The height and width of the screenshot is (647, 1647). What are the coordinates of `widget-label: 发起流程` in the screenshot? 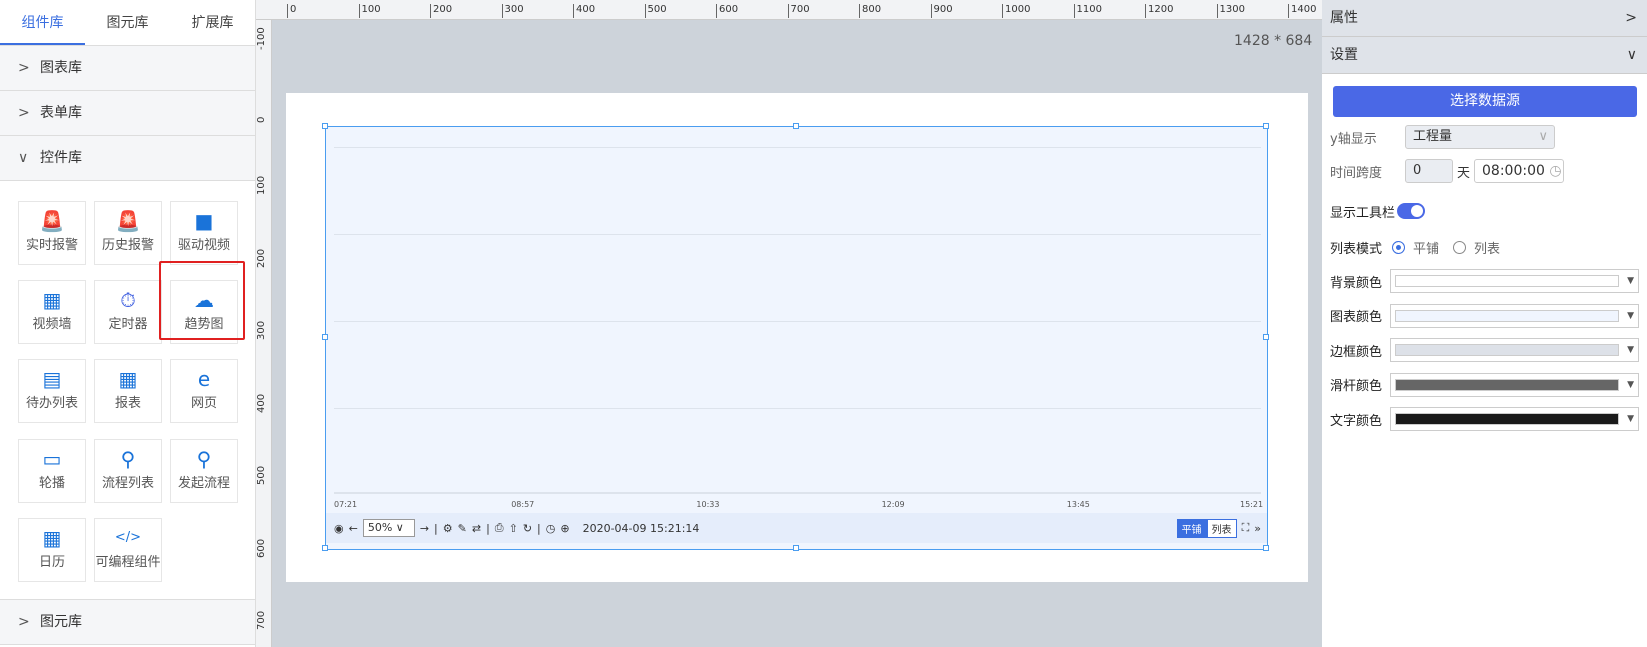 It's located at (203, 483).